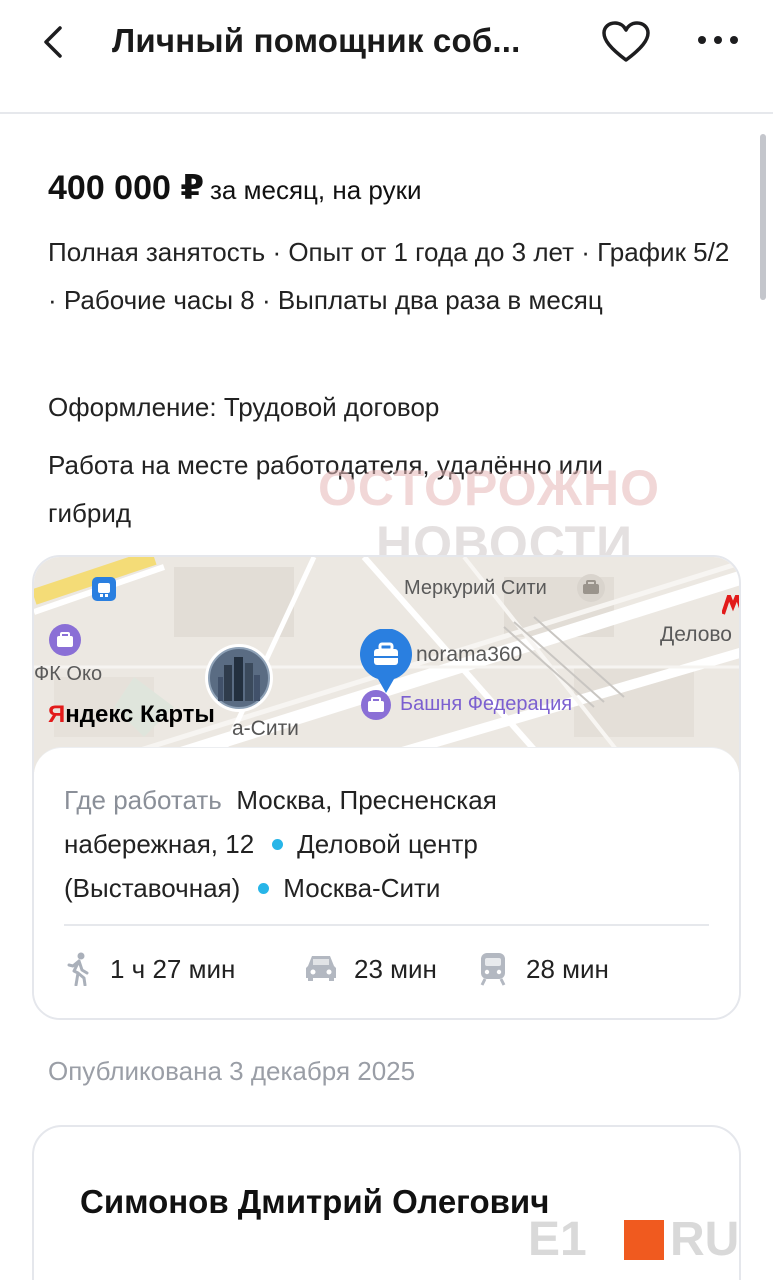  Describe the element at coordinates (626, 42) in the screenshot. I see `heart-icon` at that location.